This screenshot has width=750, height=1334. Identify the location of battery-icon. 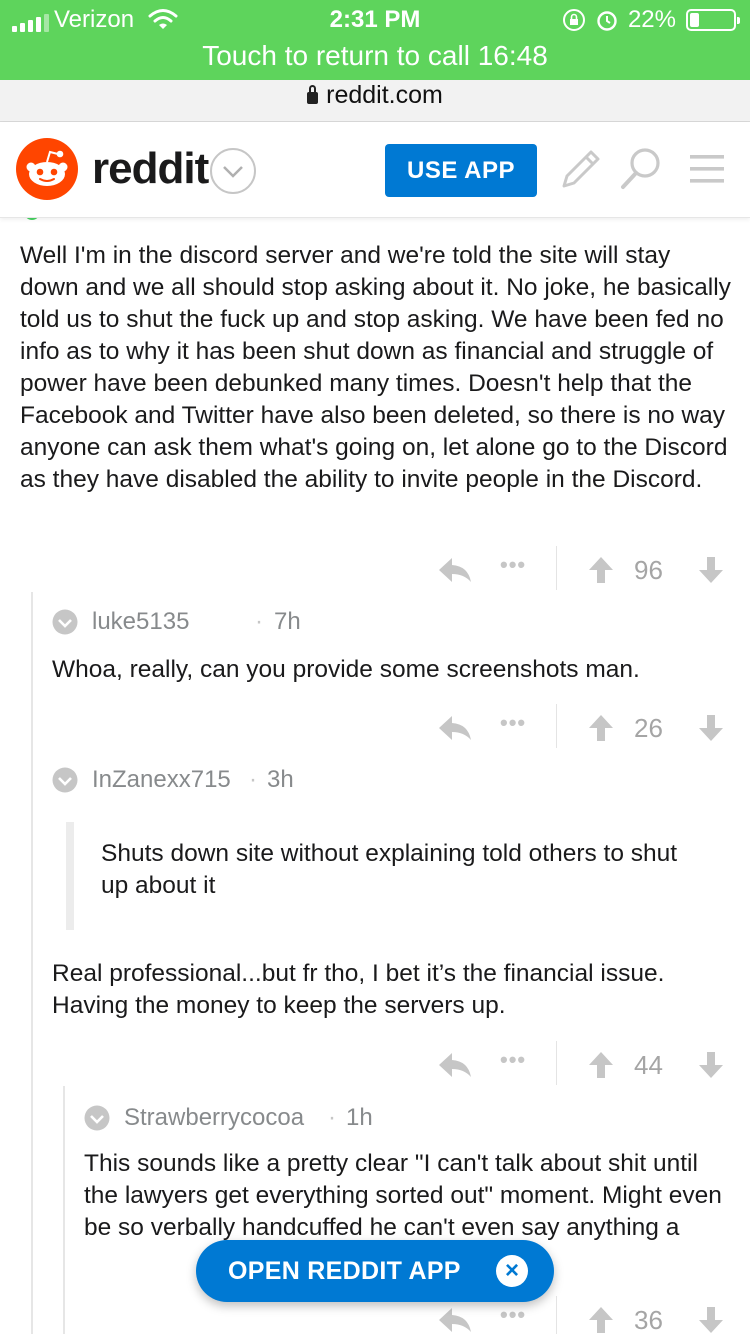
(713, 20).